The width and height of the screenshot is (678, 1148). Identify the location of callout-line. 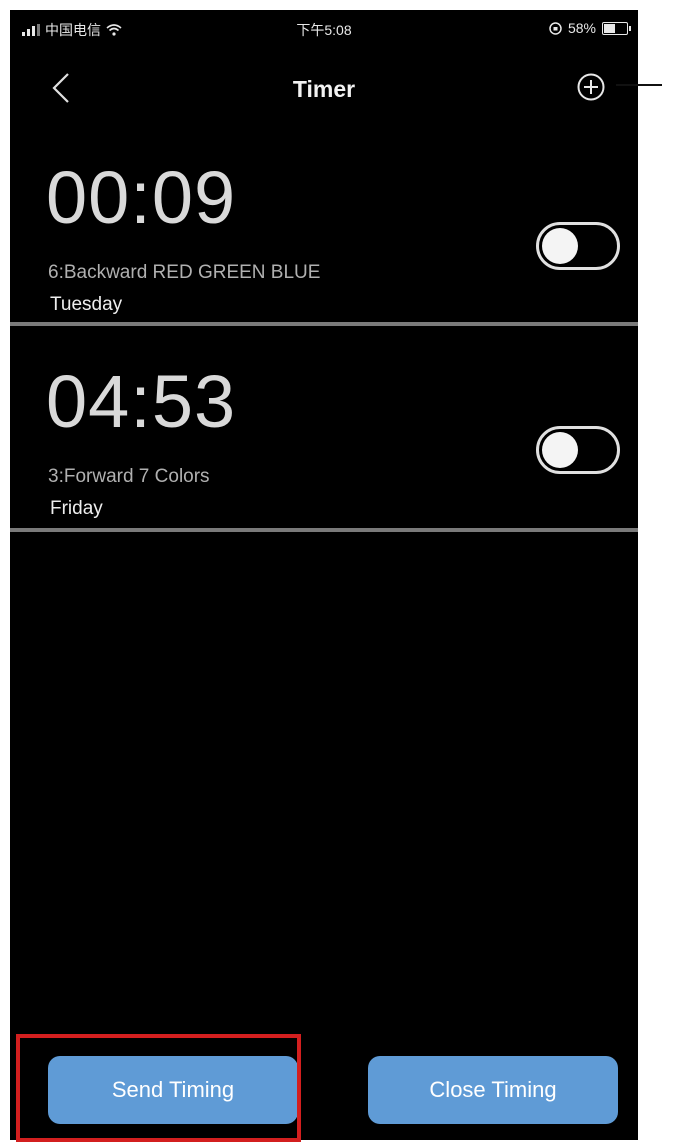
(639, 85).